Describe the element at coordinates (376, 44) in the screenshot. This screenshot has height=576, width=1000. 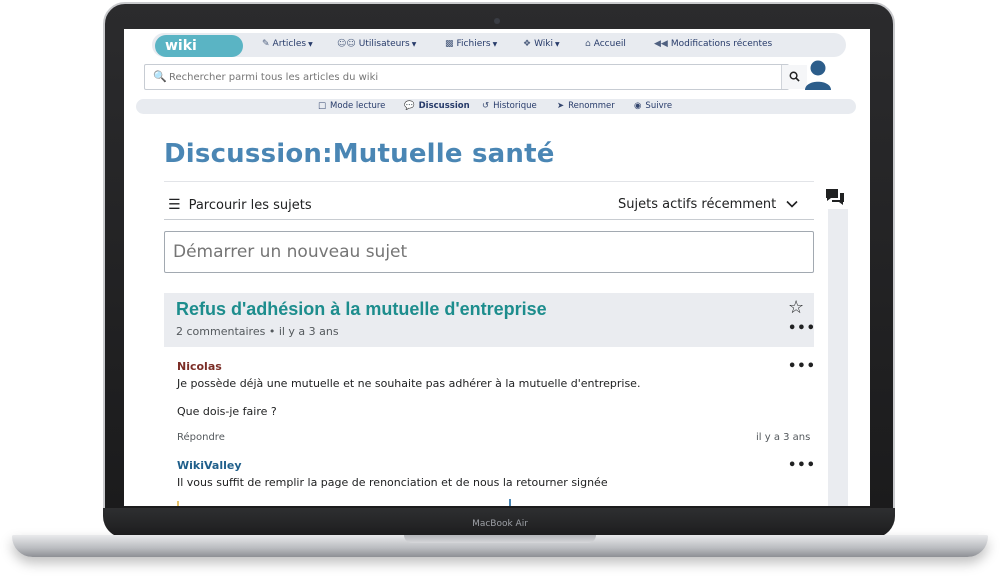
I see `nav-users: ☺☺ Utilisateurs ▼` at that location.